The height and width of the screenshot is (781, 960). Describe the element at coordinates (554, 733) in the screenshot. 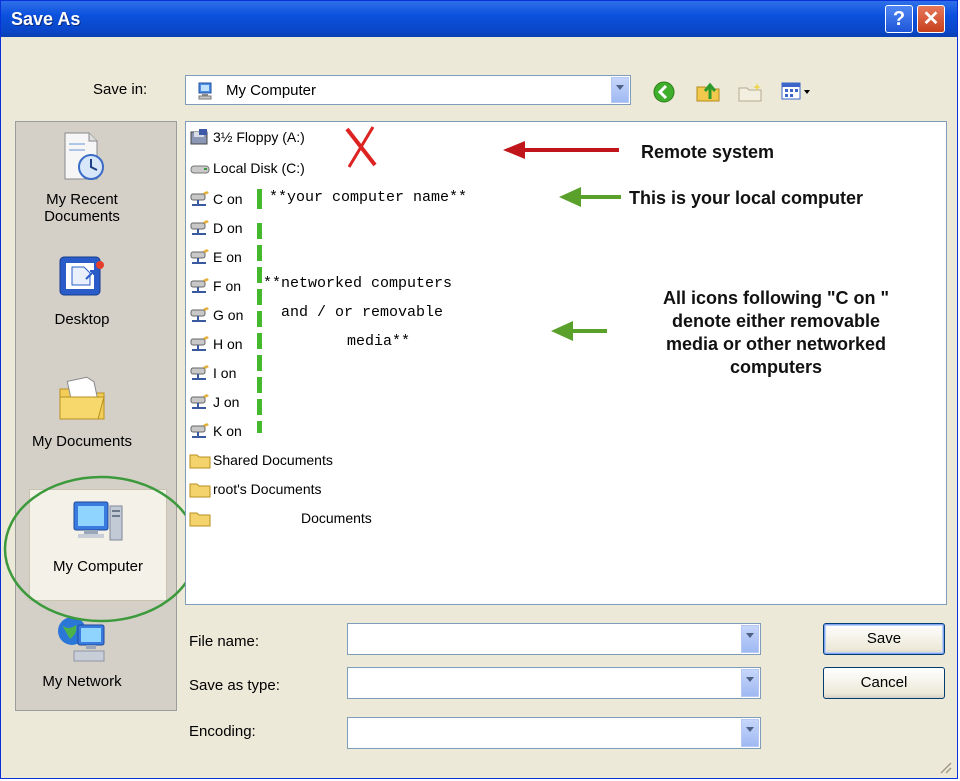

I see `encoding-select` at that location.